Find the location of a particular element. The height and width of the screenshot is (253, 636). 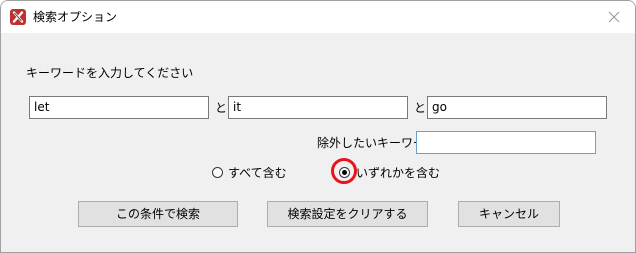

cancel-button: キャンセル is located at coordinates (509, 214).